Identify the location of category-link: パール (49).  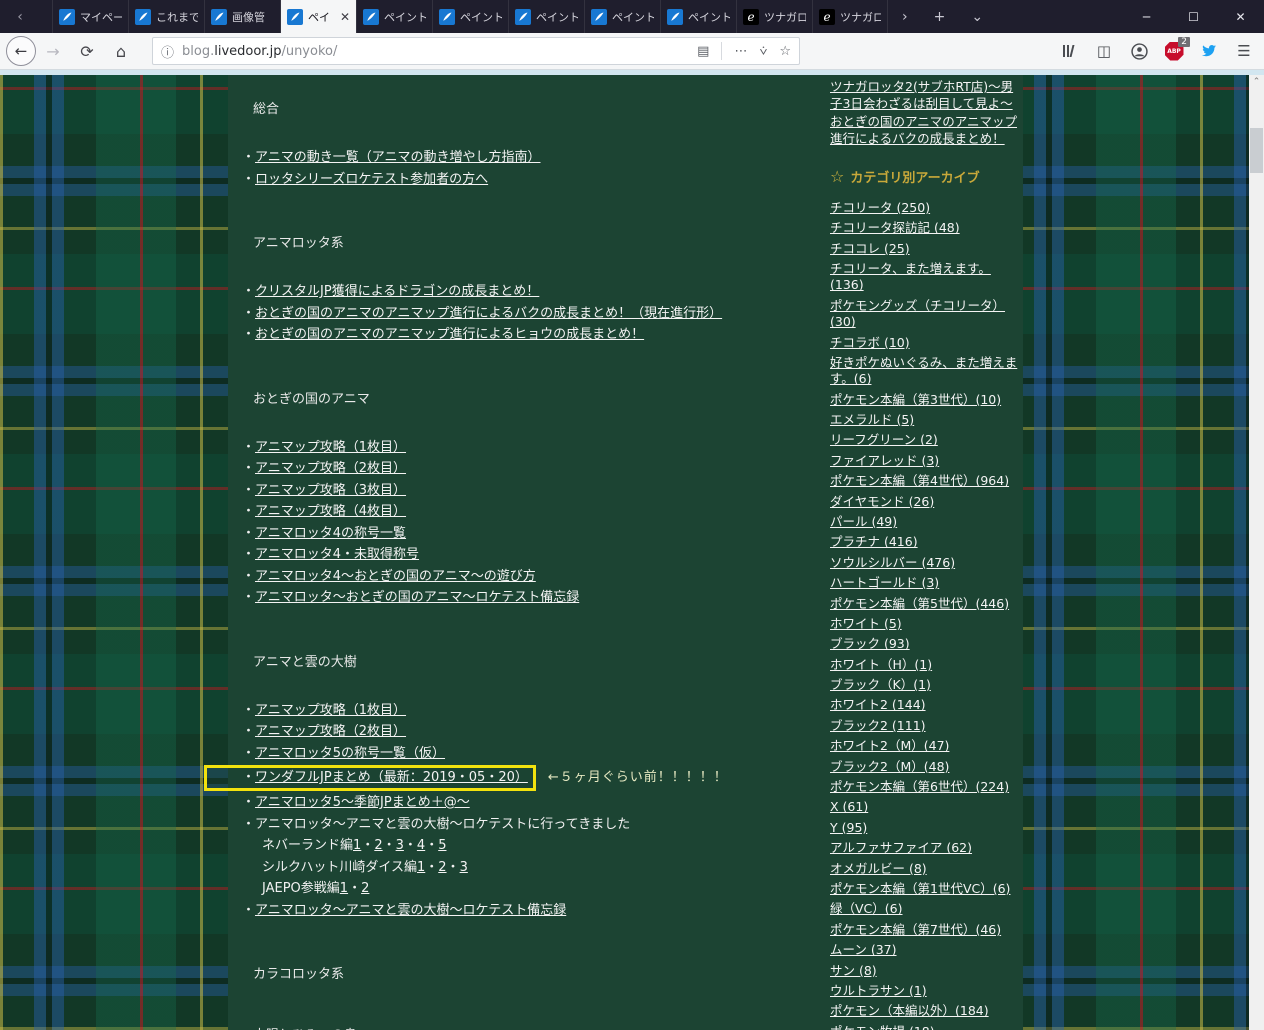
(926, 522).